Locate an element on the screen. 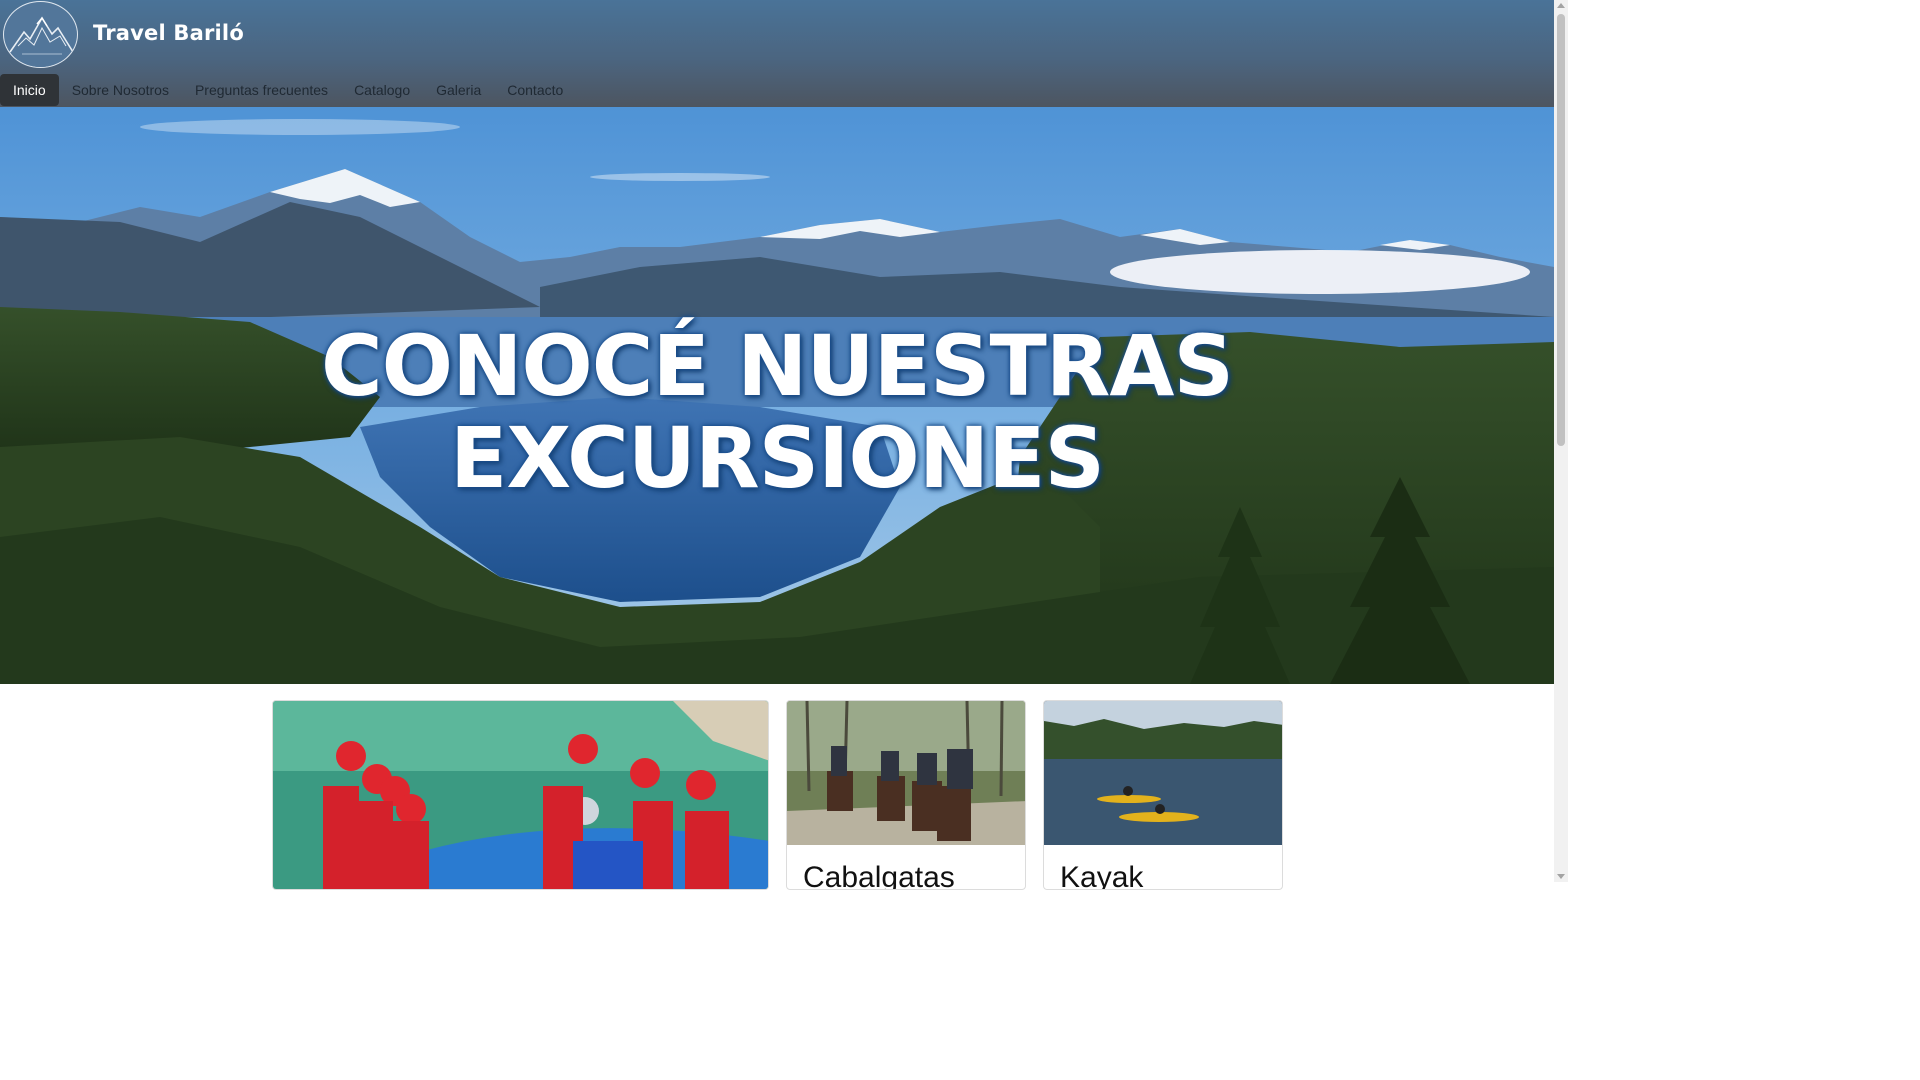 This screenshot has height=1080, width=1920. nav-item-inicio: Inicio is located at coordinates (29, 90).